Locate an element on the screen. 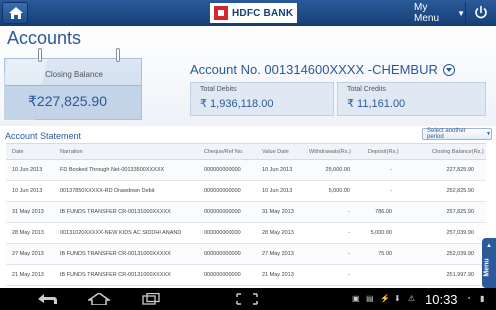 Image resolution: width=496 pixels, height=310 pixels. recent-apps-icon is located at coordinates (151, 299).